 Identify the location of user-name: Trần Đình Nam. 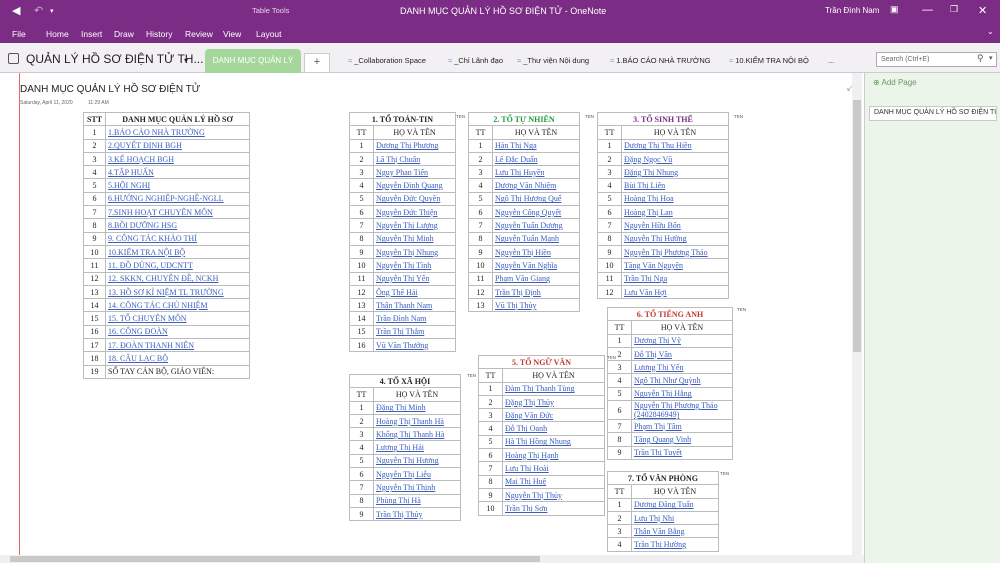
(852, 10).